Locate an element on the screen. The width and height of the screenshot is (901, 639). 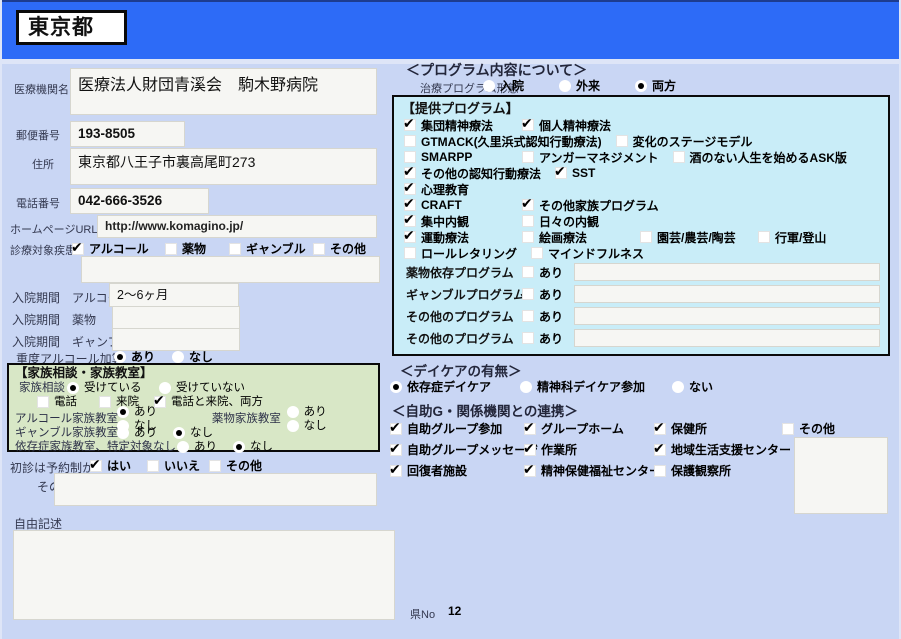
checkbox-option: 回復者施設 is located at coordinates (456, 470).